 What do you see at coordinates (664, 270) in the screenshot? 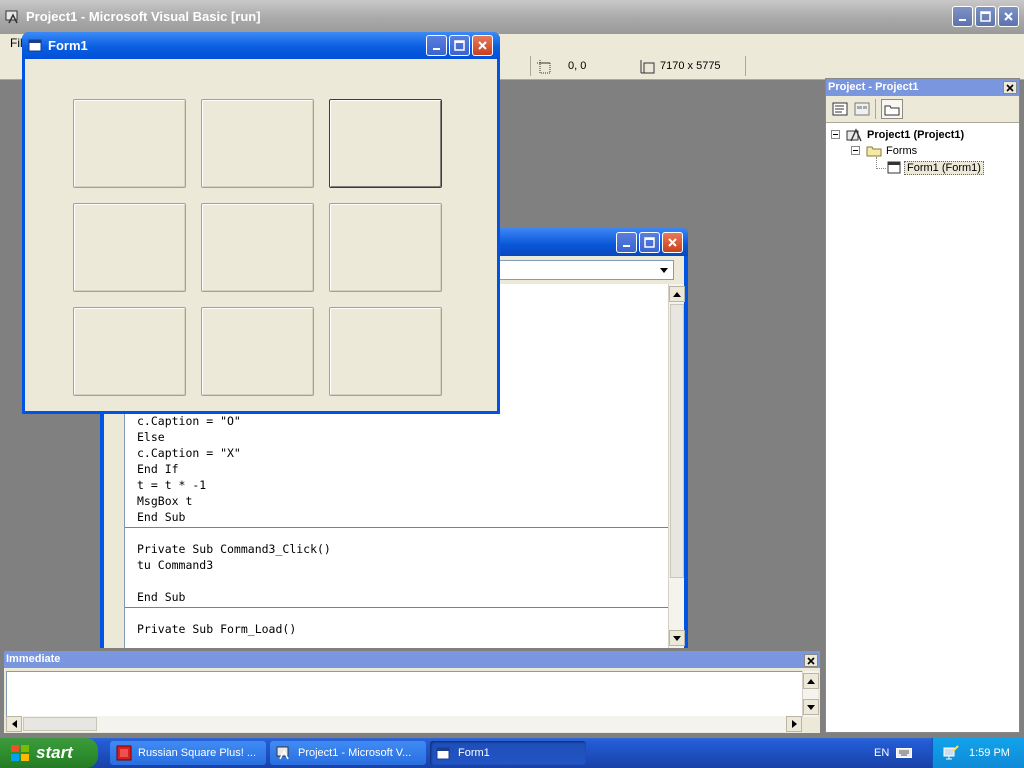
I see `chevron-down-icon` at bounding box center [664, 270].